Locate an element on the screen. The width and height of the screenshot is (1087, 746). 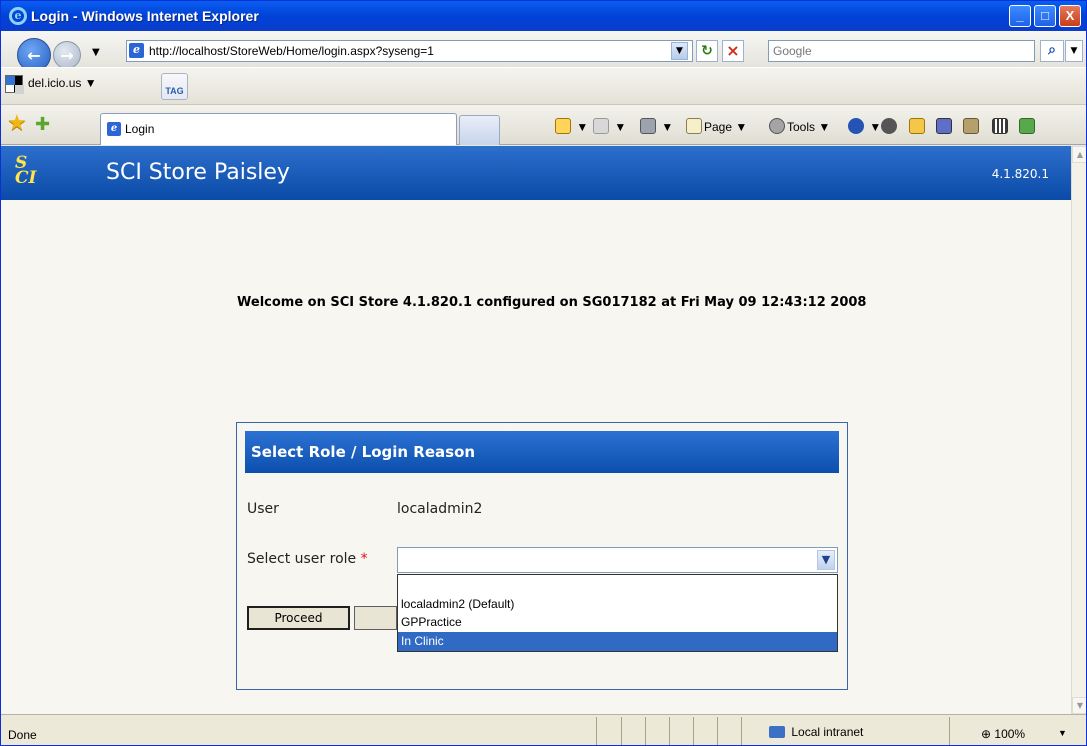
grid-button is located at coordinates (1001, 128).